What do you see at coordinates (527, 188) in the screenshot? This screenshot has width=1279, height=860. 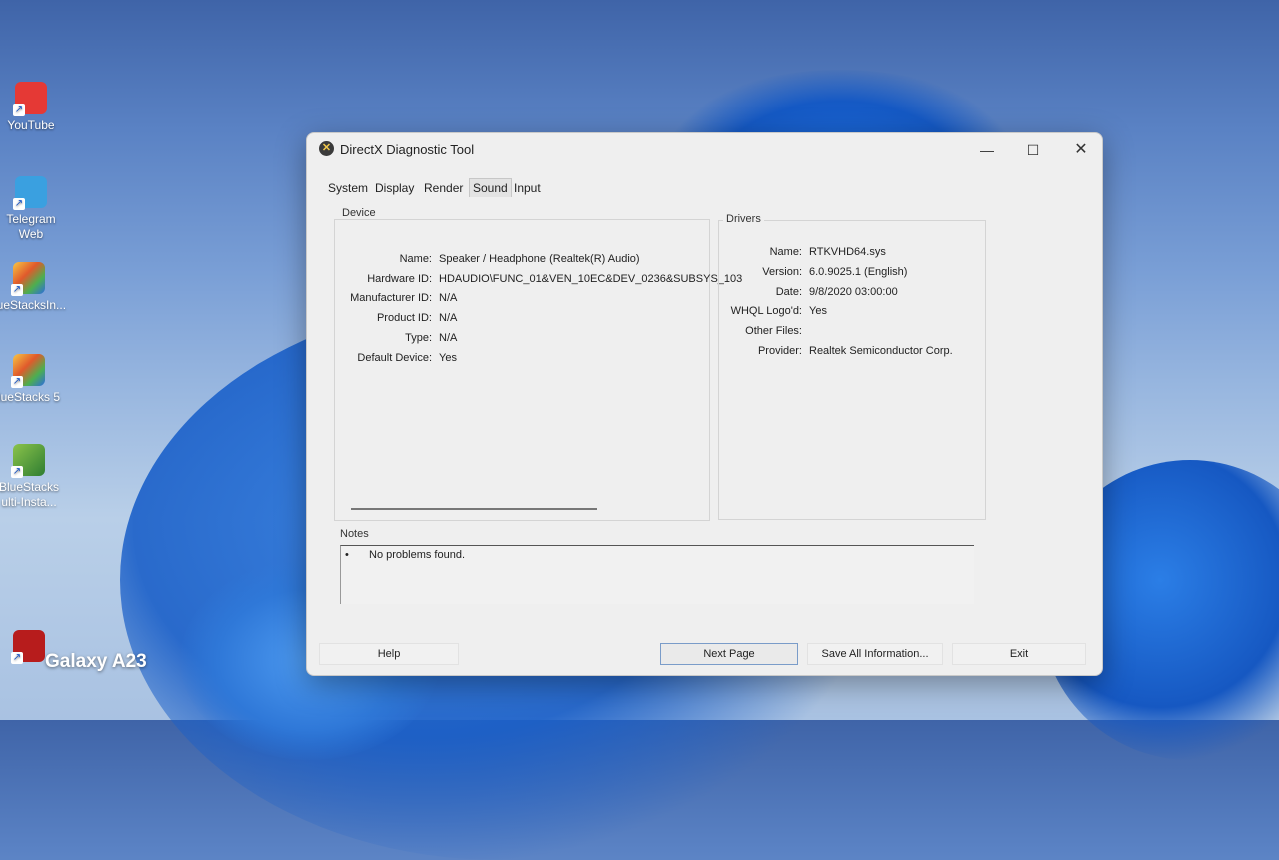 I see `tab-input: Input` at bounding box center [527, 188].